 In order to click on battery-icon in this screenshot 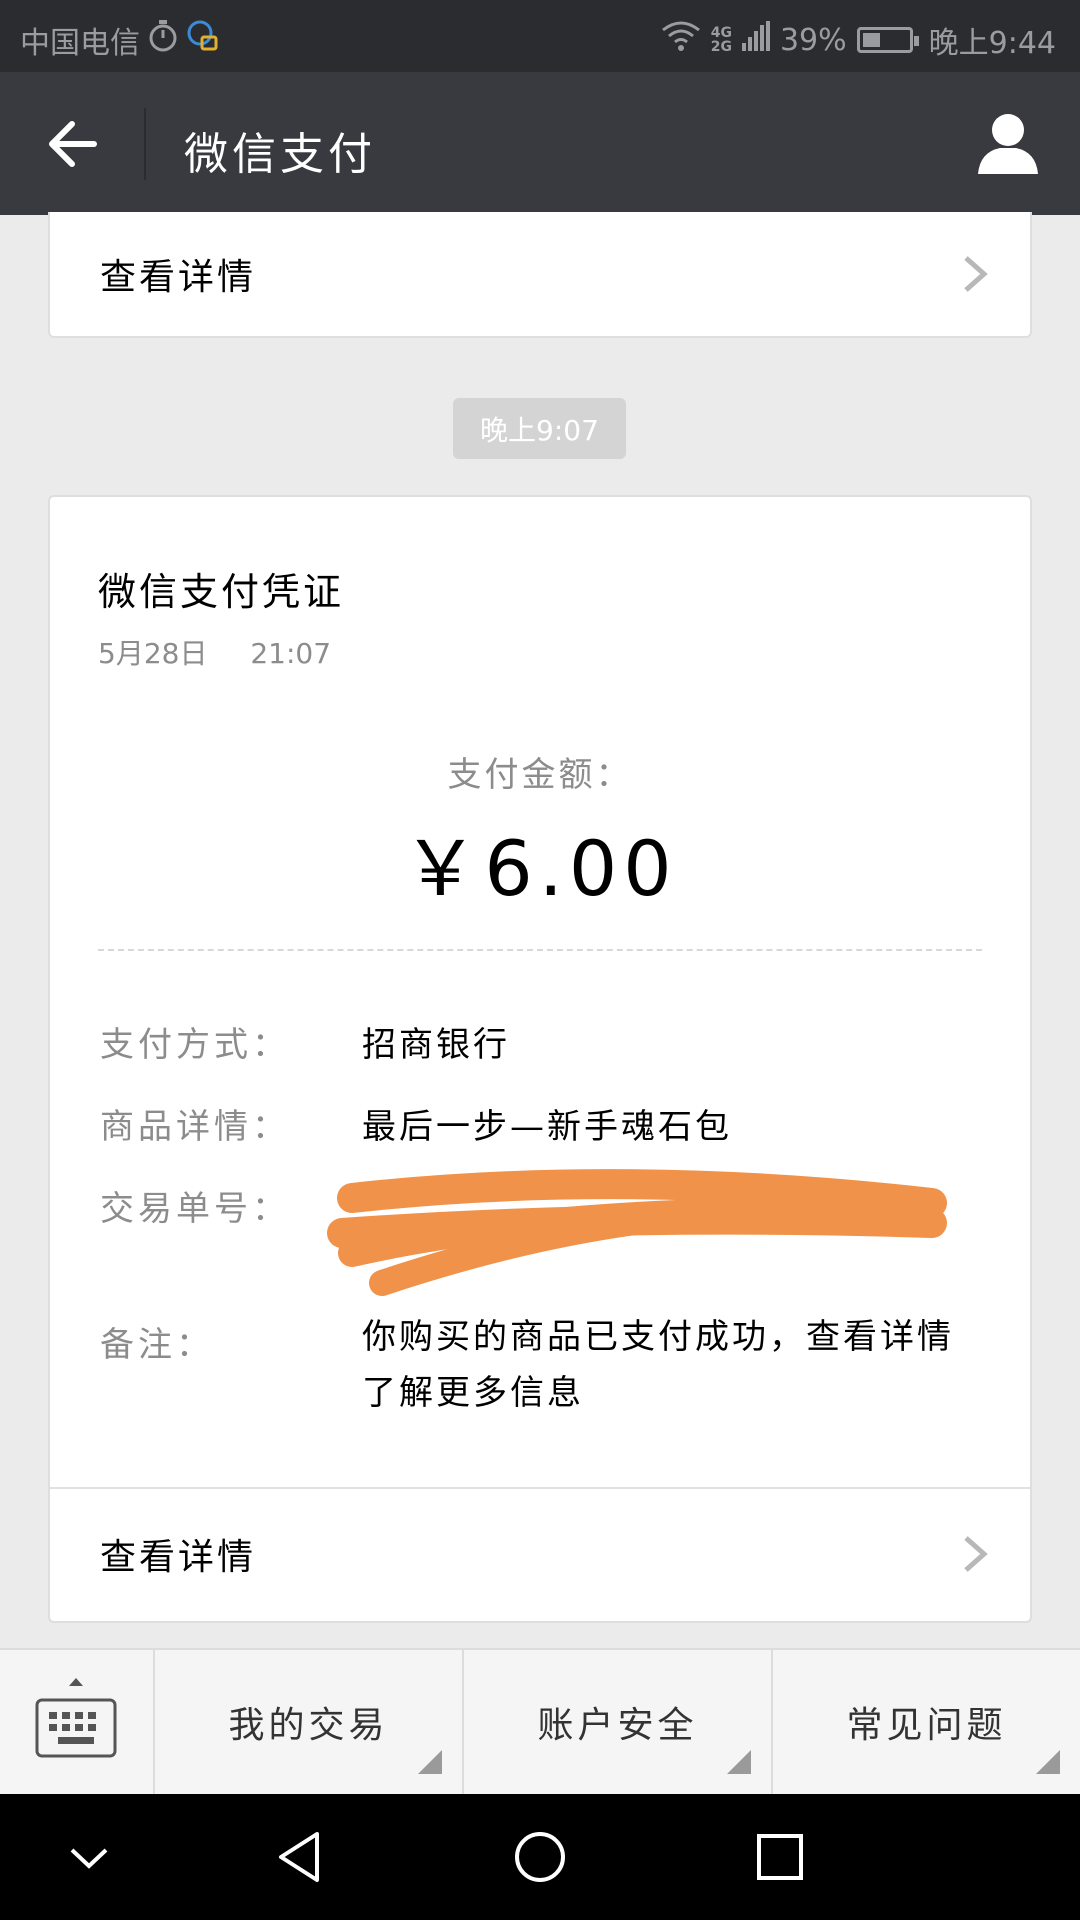, I will do `click(887, 40)`.